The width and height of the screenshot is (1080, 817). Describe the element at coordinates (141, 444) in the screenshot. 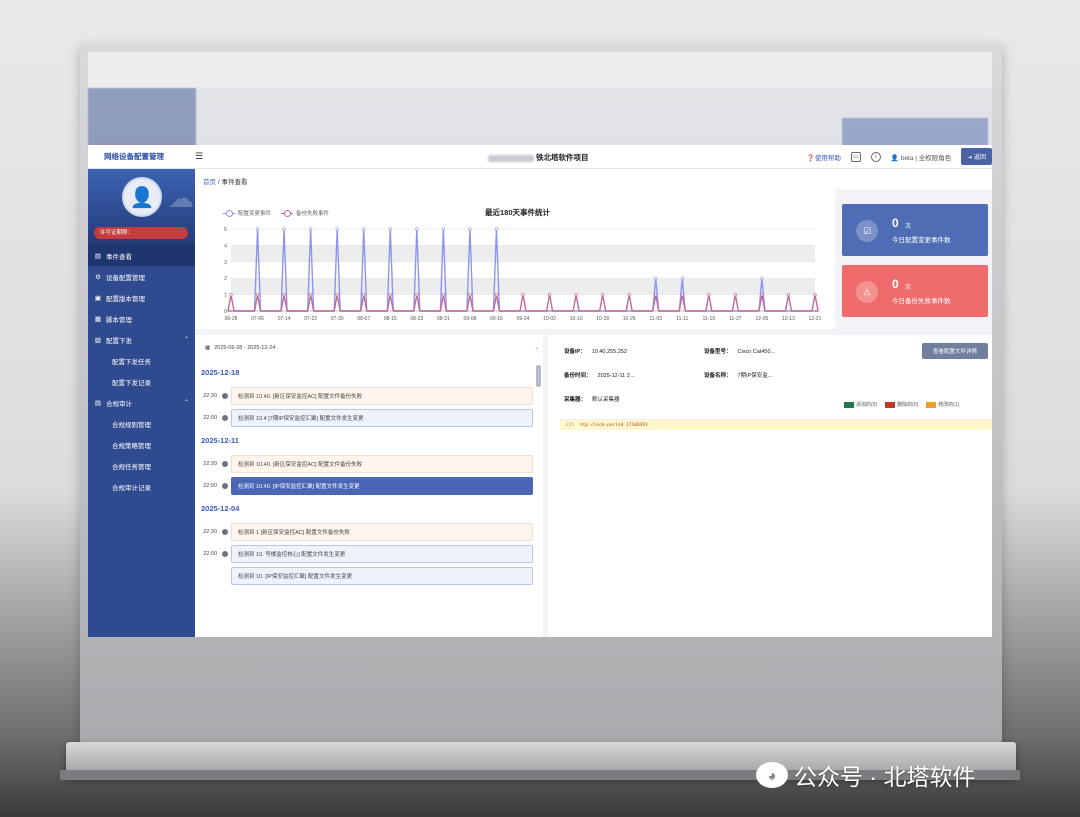

I see `sidebar-item-policy: 合规策略管理` at that location.